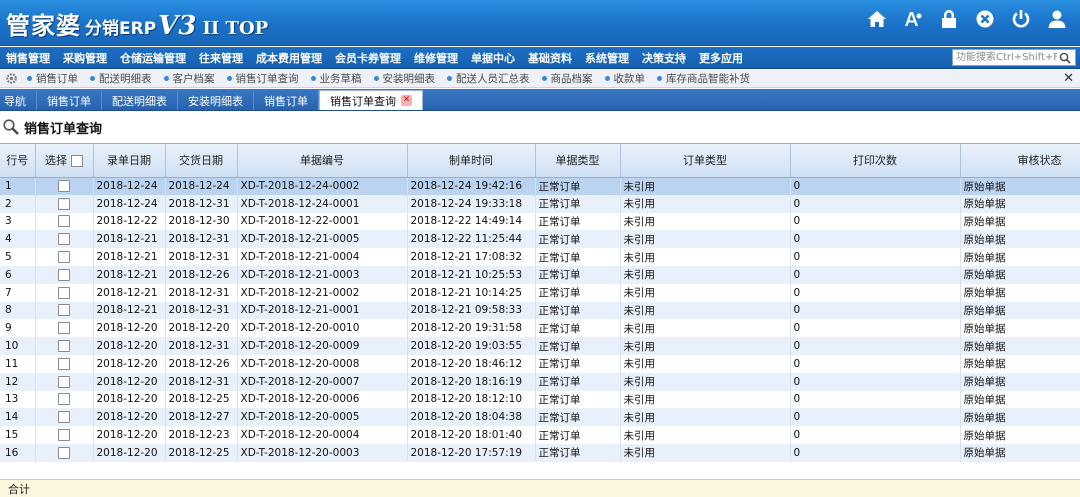 Image resolution: width=1080 pixels, height=497 pixels. What do you see at coordinates (493, 58) in the screenshot?
I see `main-menu-item: 单据中心` at bounding box center [493, 58].